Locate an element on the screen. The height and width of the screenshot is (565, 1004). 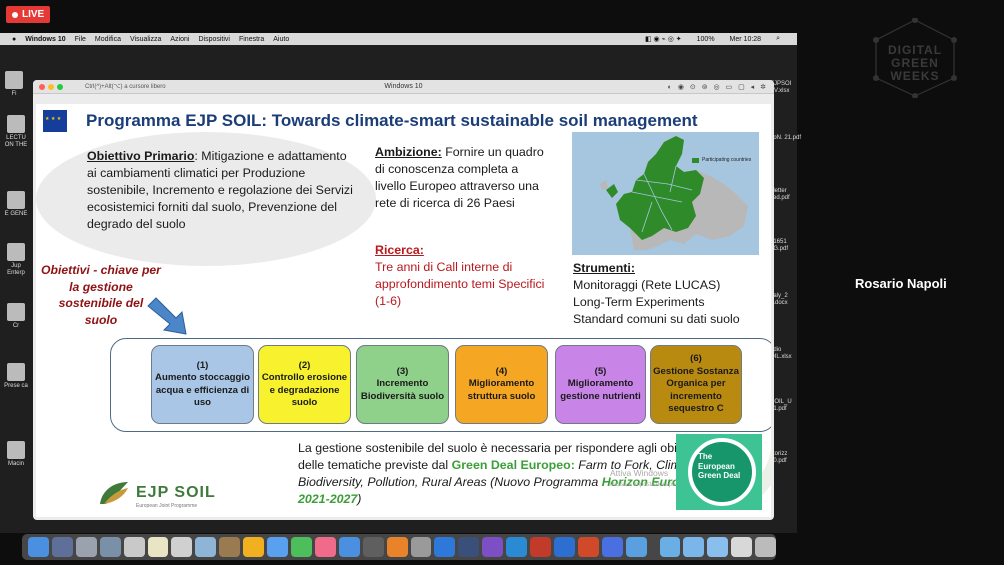
mac-dock is located at coordinates (399, 547).